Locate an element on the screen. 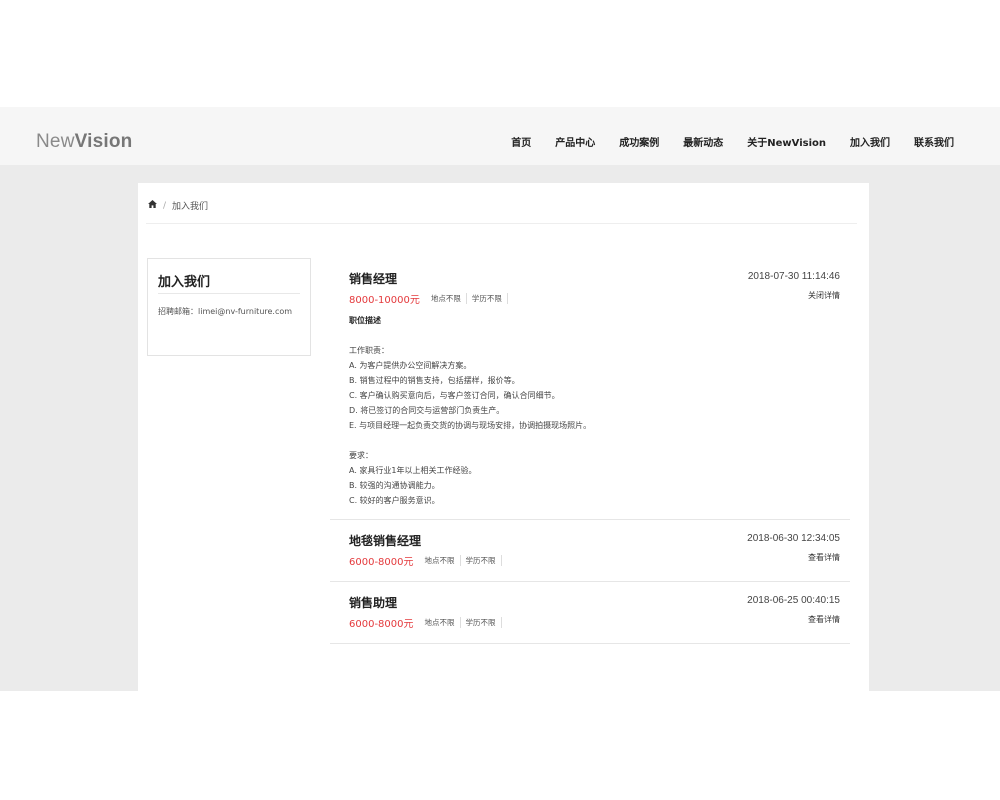  nav-news: 最新动态 is located at coordinates (703, 141).